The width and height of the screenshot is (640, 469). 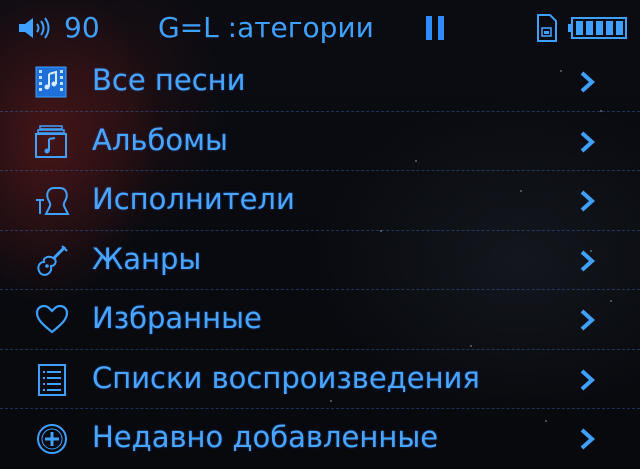 I want to click on status-bar: 90 G=L :атегории, so click(x=320, y=26).